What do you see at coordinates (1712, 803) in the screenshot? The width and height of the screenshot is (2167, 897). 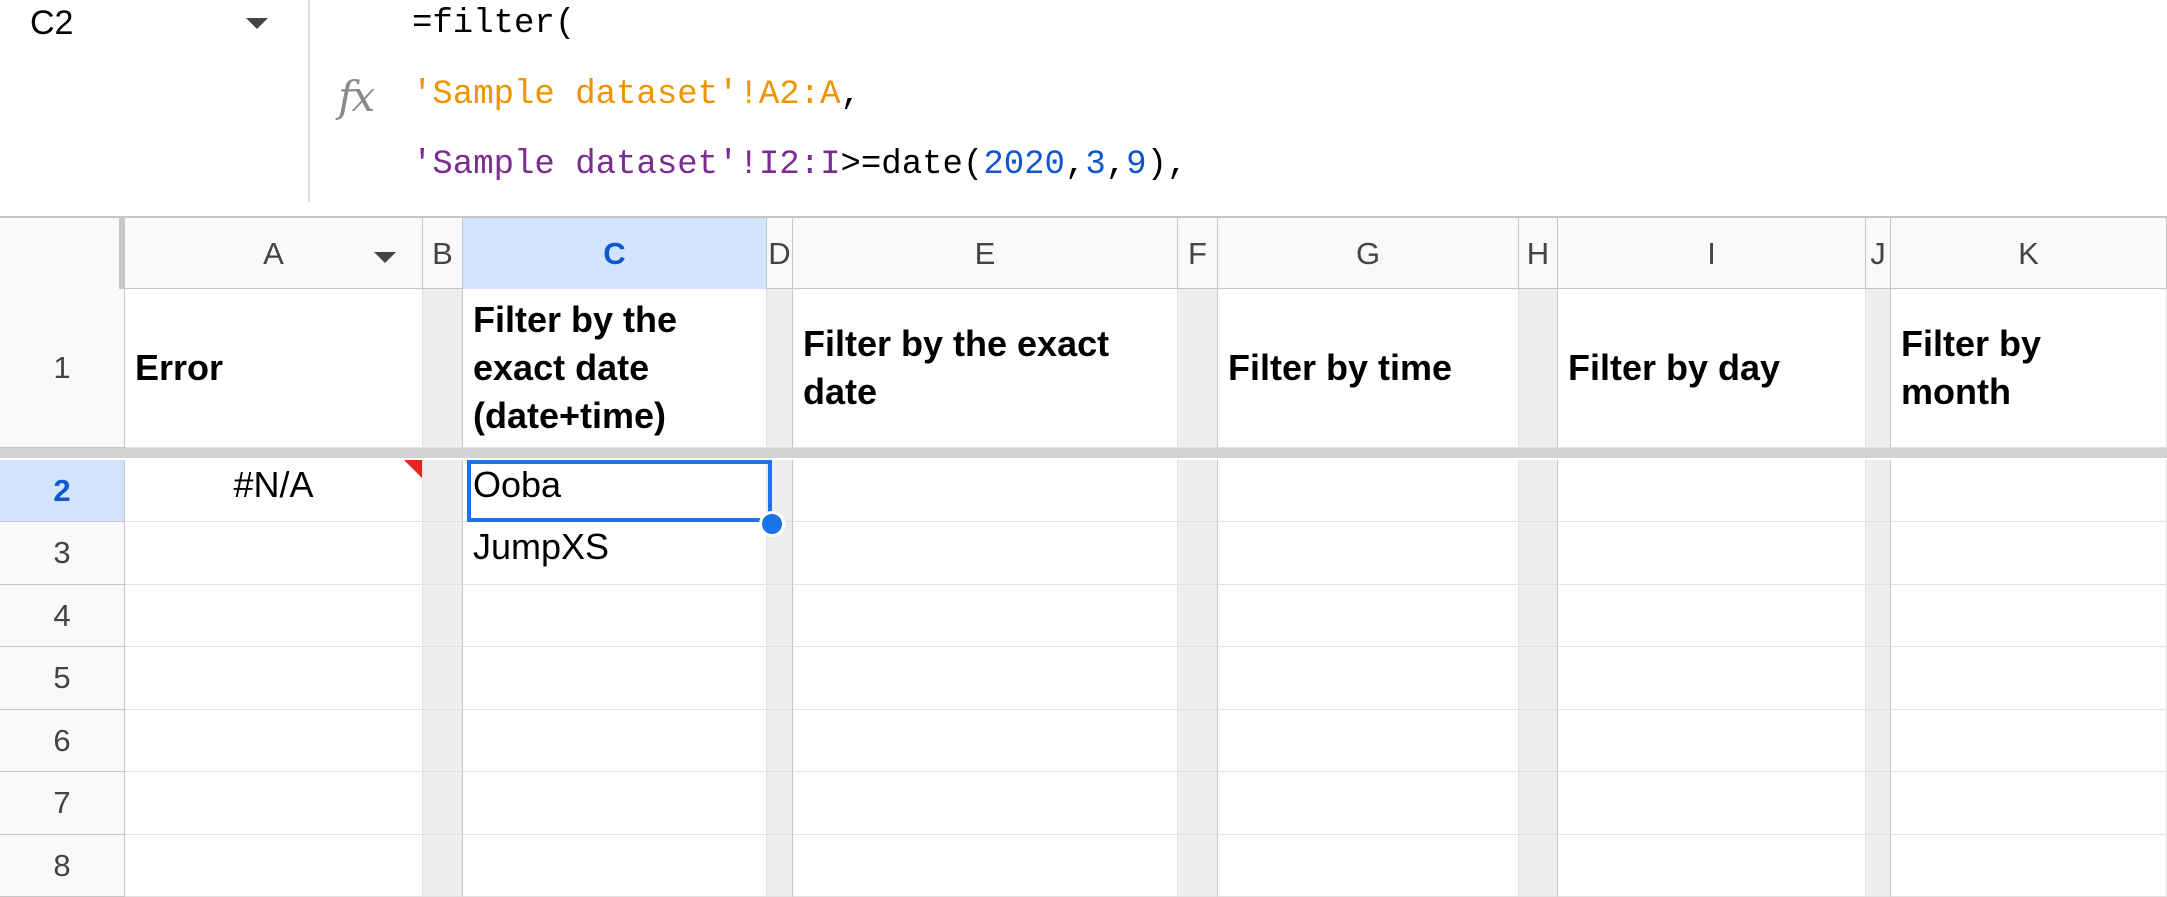 I see `cell-i7` at bounding box center [1712, 803].